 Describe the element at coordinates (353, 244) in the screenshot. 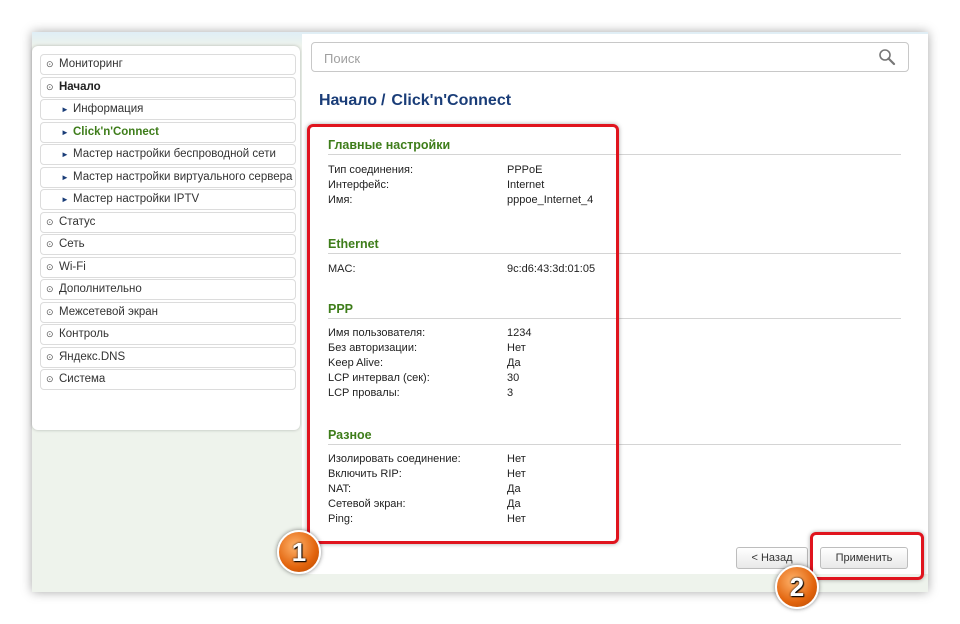

I see `section-title-ethernet: Ethernet` at that location.